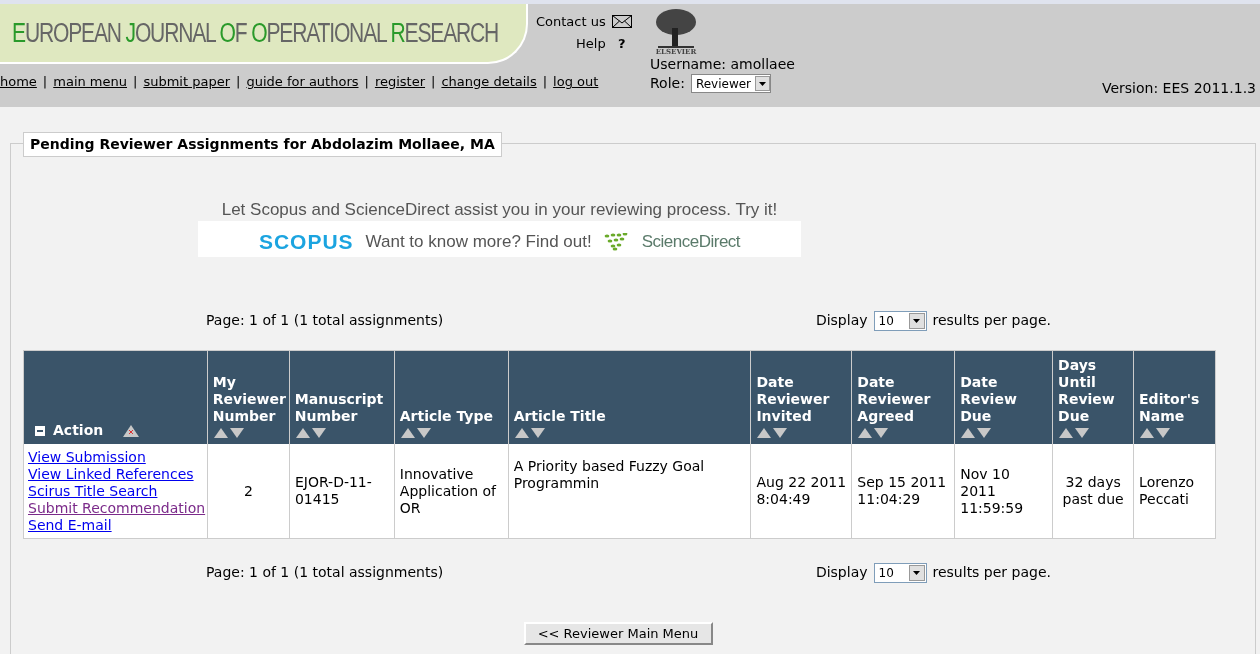 The height and width of the screenshot is (654, 1260). I want to click on nav-link: submit paper, so click(186, 82).